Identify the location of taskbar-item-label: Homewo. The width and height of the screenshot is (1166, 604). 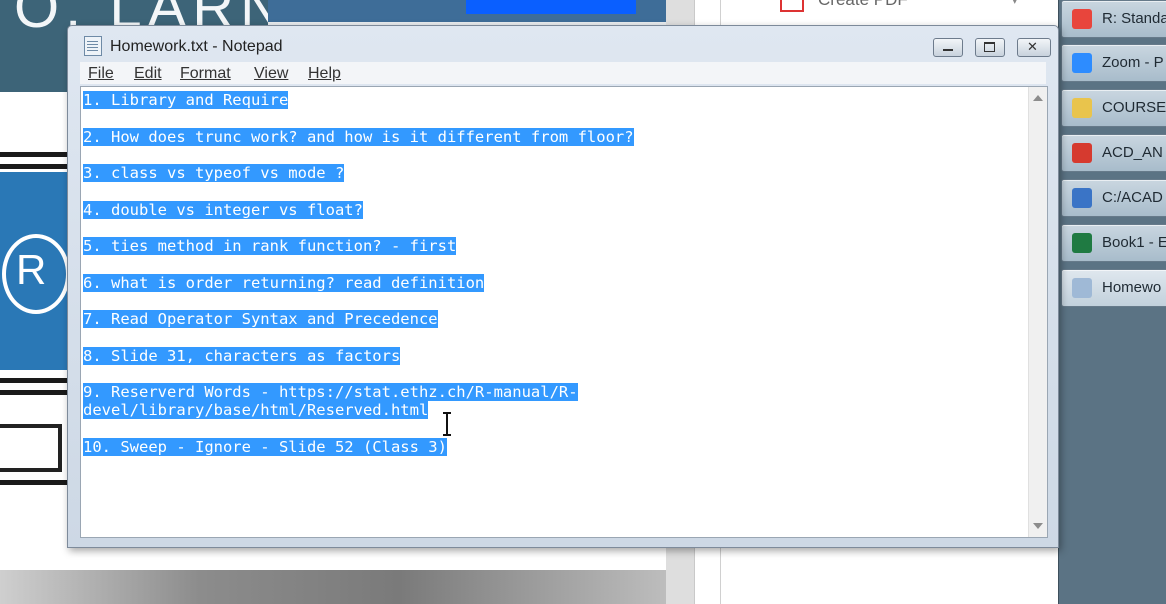
(1132, 287).